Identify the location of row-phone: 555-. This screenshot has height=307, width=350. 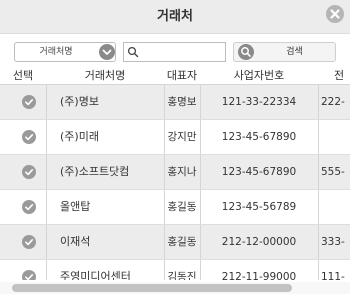
(333, 172).